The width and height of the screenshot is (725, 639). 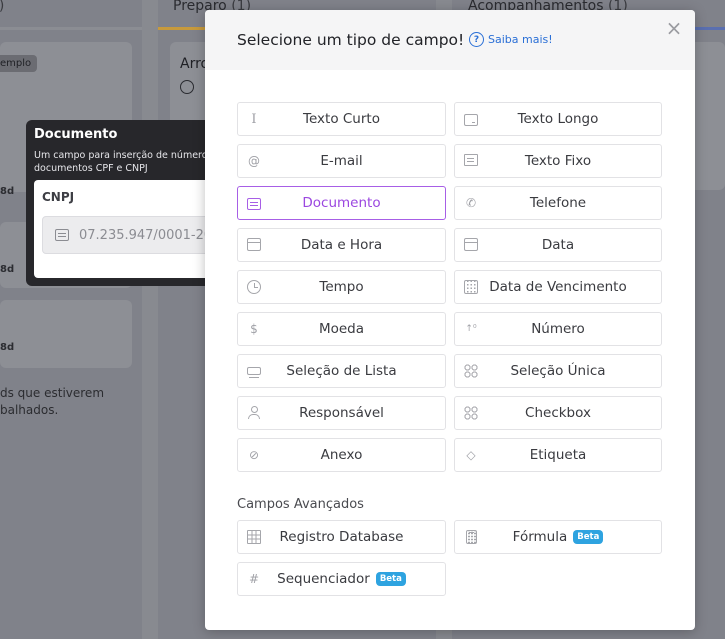 I want to click on field-option-texto-longo: Texto Longo, so click(x=558, y=119).